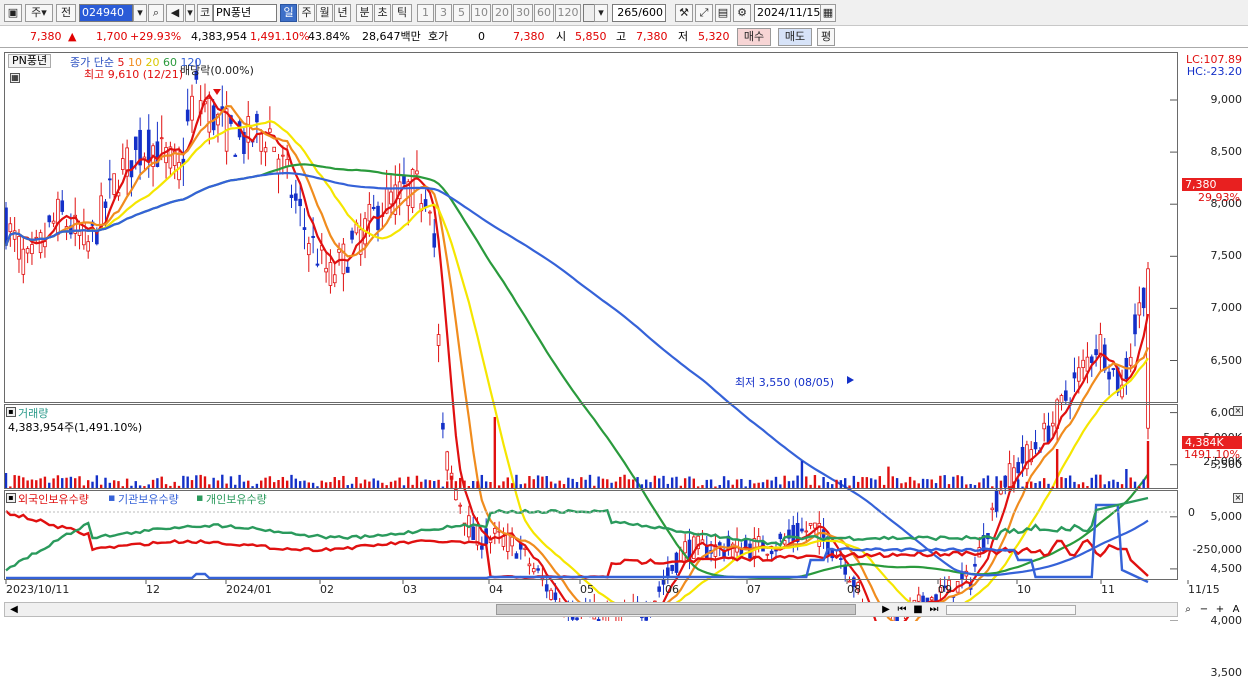  I want to click on interval-5-button: 5, so click(461, 13).